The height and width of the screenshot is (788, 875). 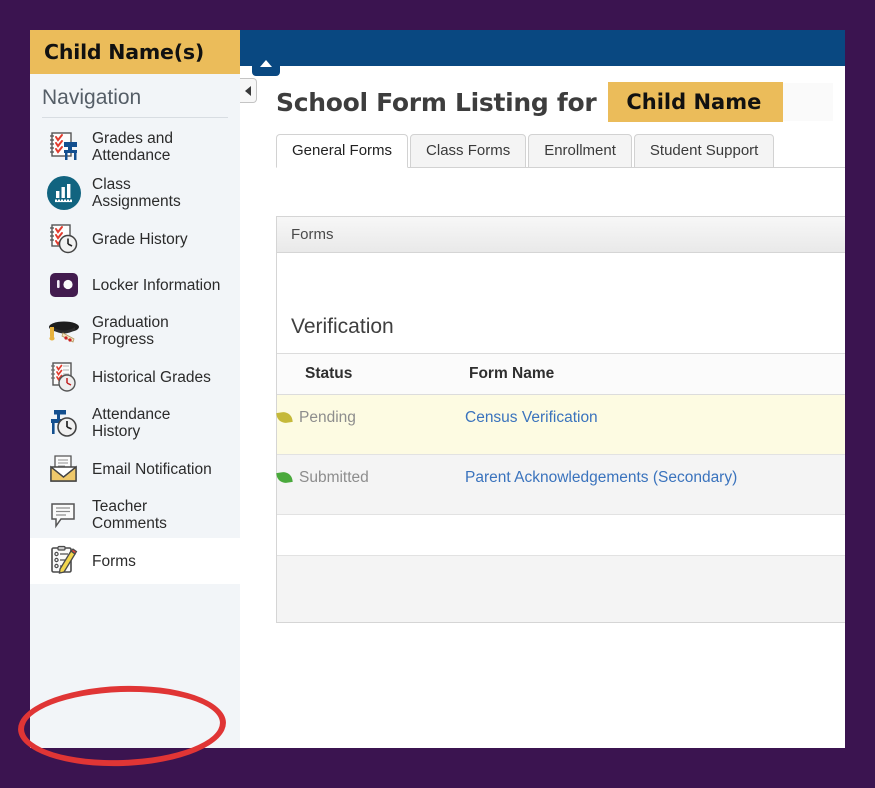 I want to click on table-header-row: Status Form Name, so click(x=561, y=374).